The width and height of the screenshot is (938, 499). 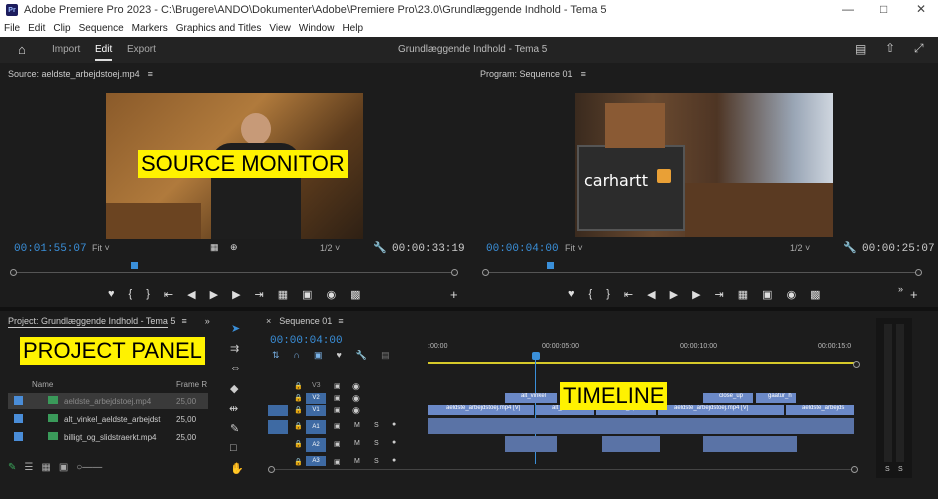 I want to click on tab-import: Import, so click(x=66, y=49).